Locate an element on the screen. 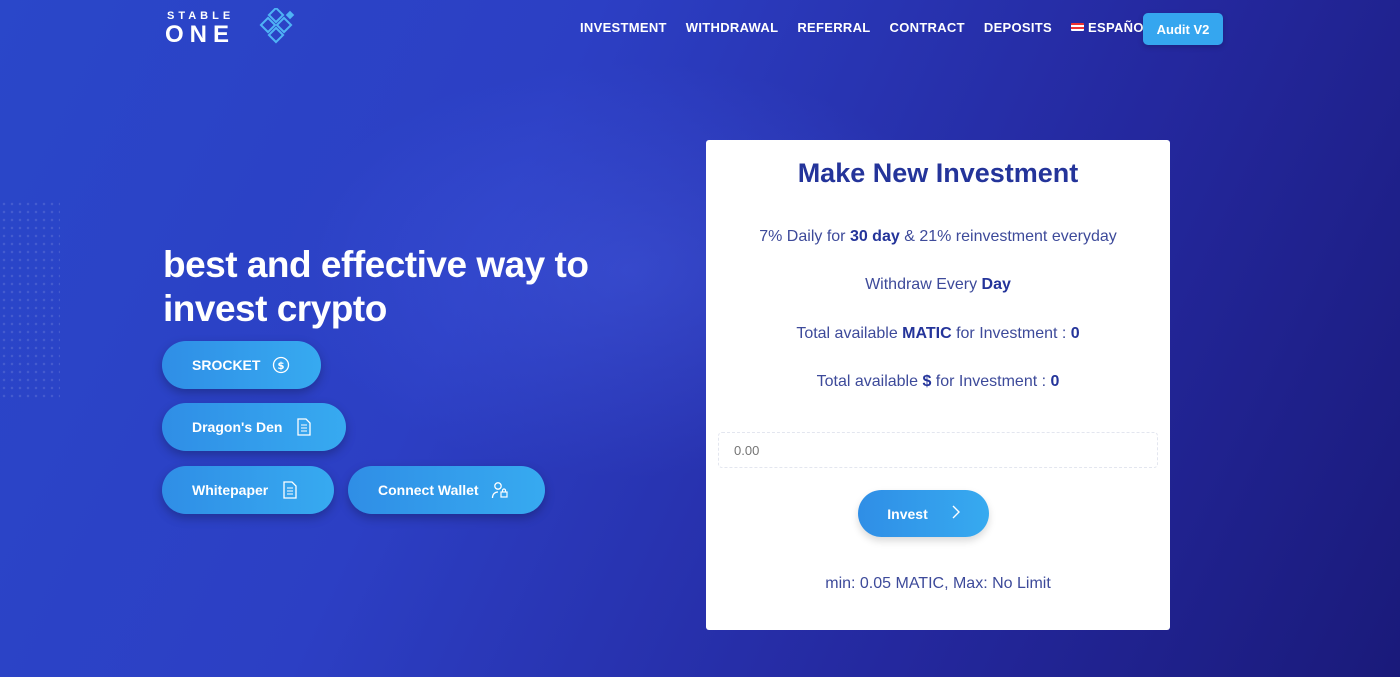 Image resolution: width=1400 pixels, height=677 pixels. logo: STABLE ONE is located at coordinates (232, 28).